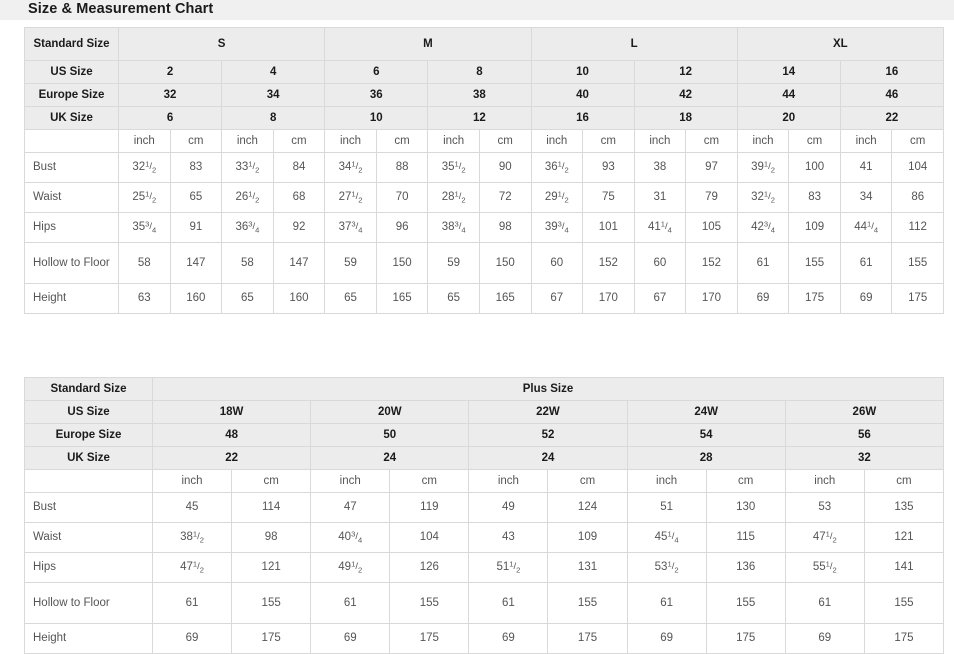  What do you see at coordinates (192, 537) in the screenshot?
I see `measurement-value: 381/2` at bounding box center [192, 537].